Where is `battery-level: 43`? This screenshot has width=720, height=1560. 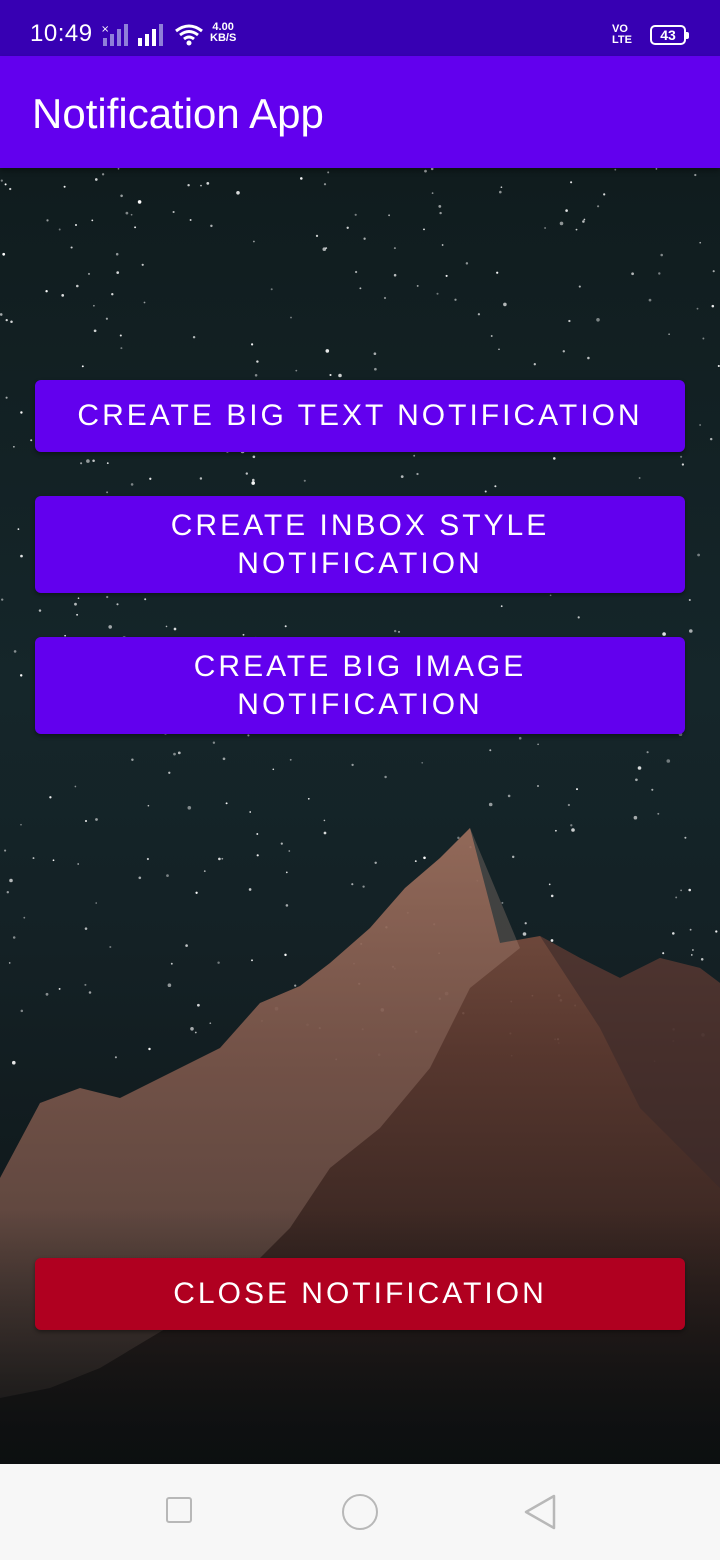
battery-level: 43 is located at coordinates (668, 35).